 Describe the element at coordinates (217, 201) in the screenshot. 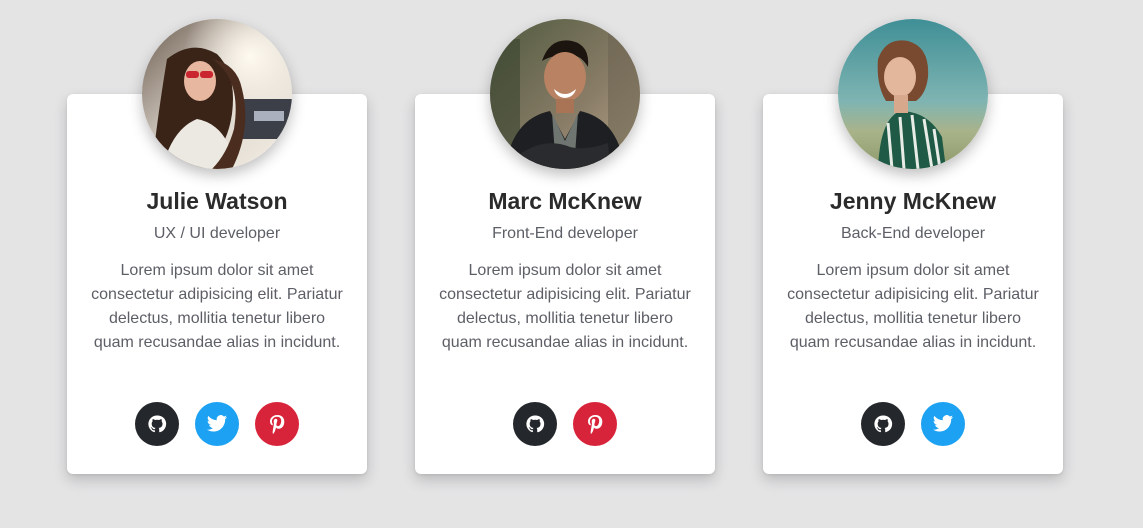

I see `profile-name: Julie Watson` at that location.